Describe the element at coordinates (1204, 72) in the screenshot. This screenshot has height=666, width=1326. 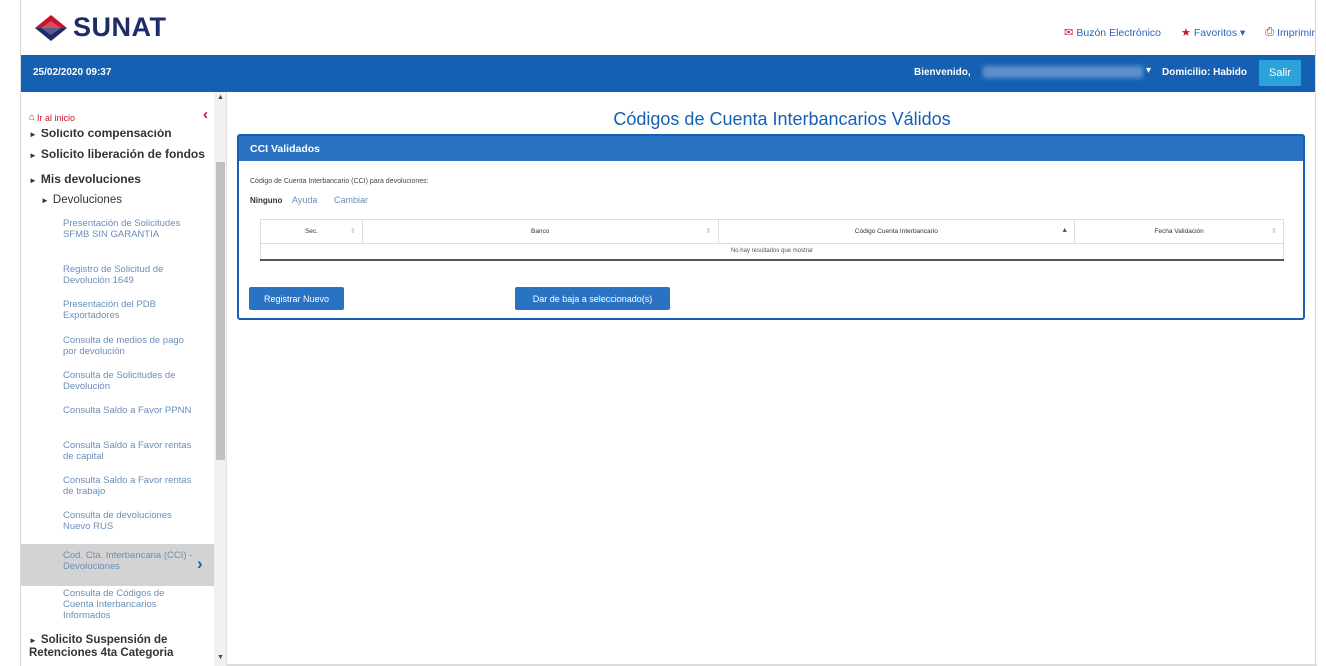
I see `domicilio-status: Domicilio: Habido` at that location.